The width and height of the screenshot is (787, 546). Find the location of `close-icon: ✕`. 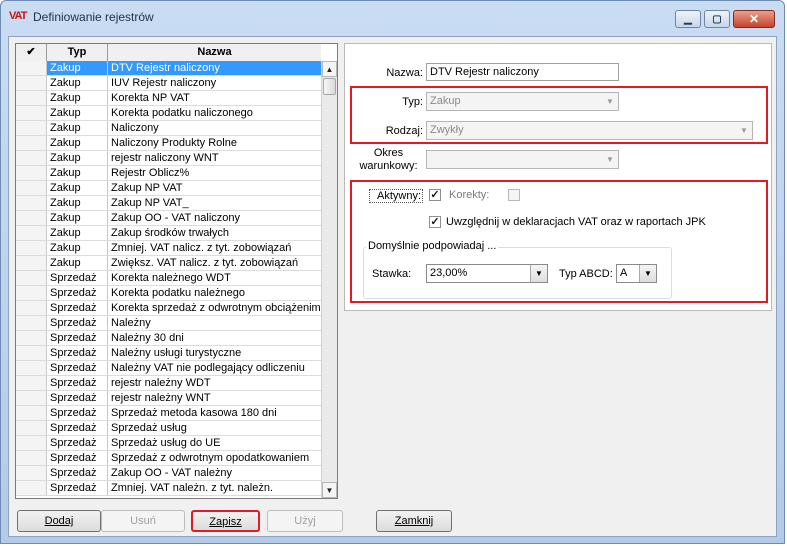

close-icon: ✕ is located at coordinates (754, 19).